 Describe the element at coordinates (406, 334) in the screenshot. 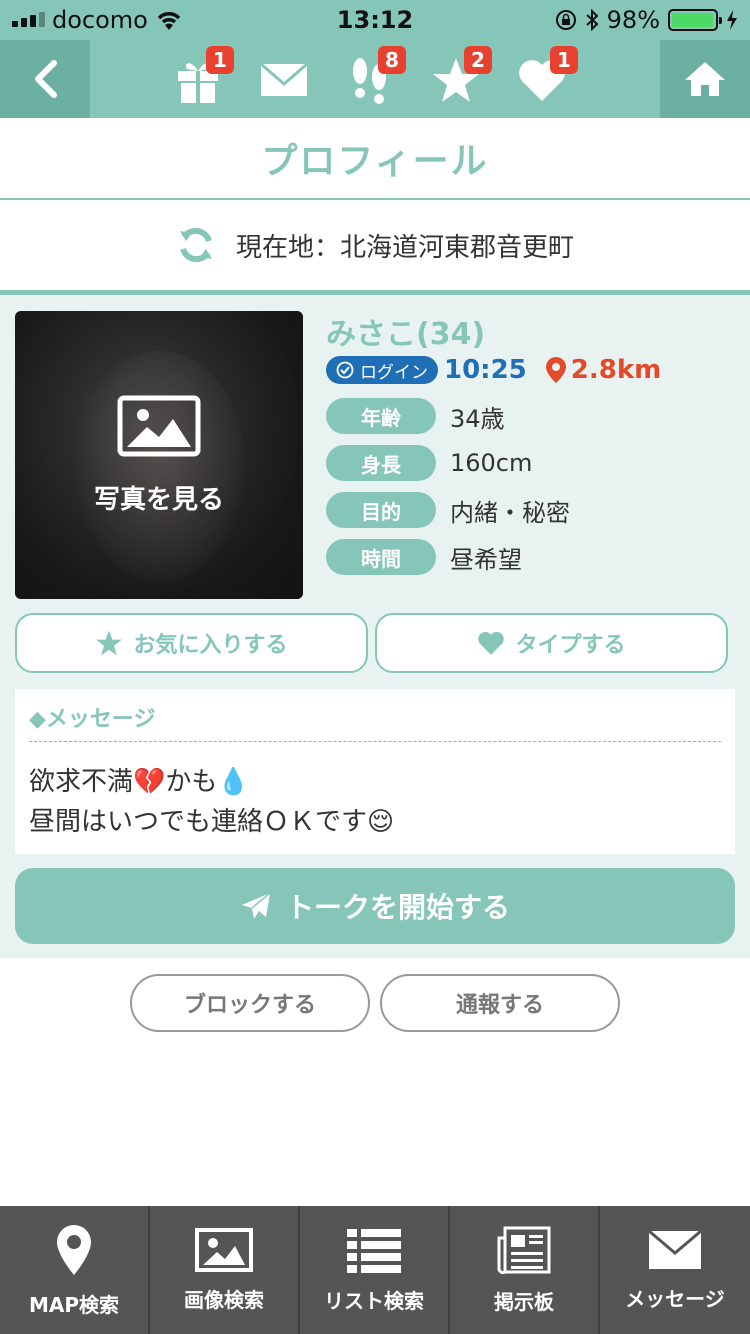

I see `profile-name: みさこ(34)` at that location.